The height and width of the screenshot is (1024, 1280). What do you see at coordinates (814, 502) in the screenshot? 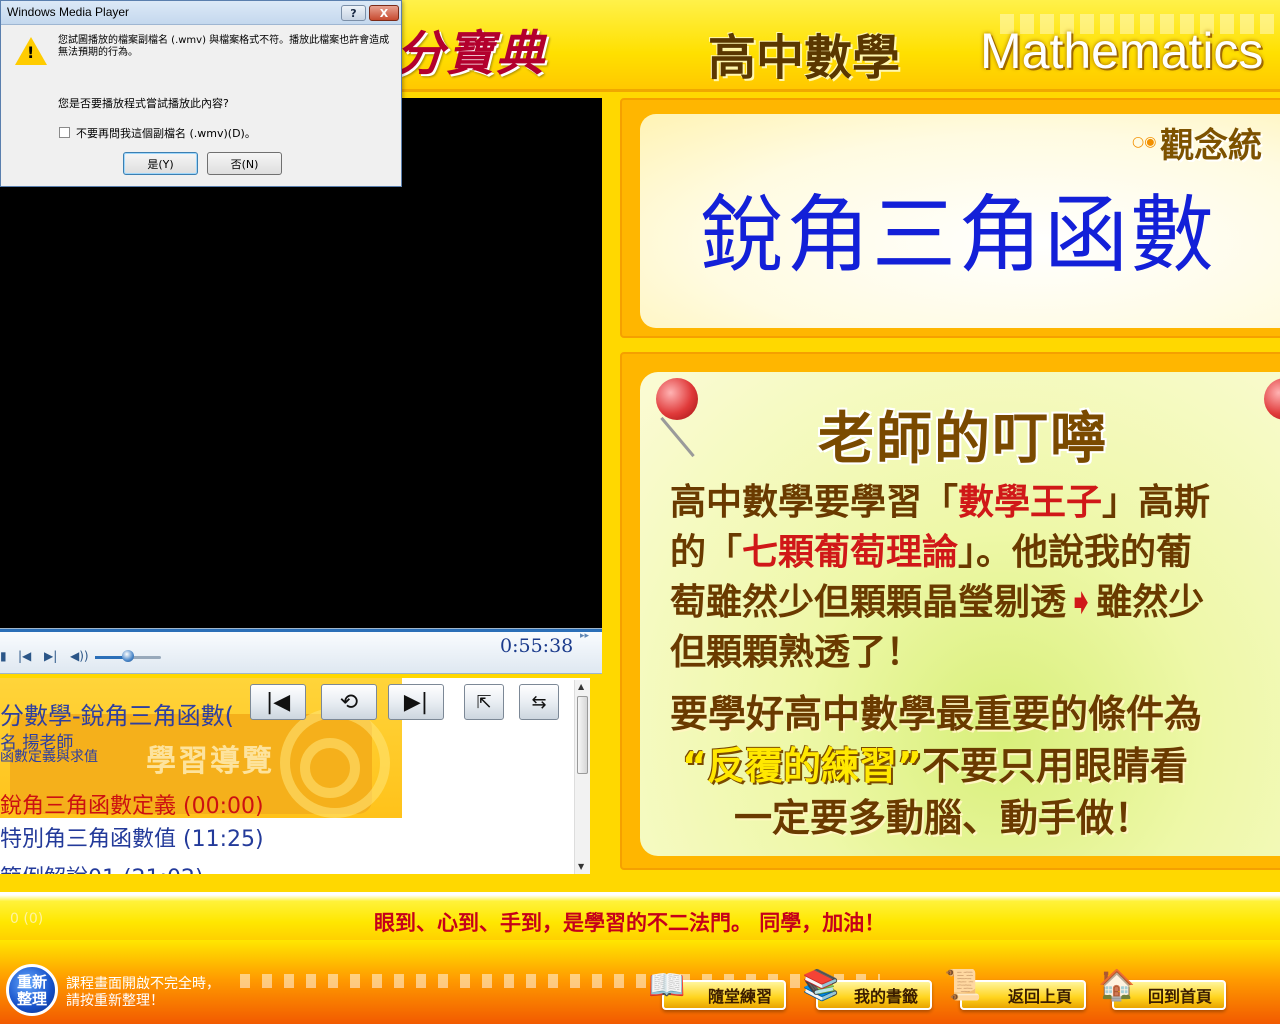
I see `tips-text-segment: 高中數學要學習「` at bounding box center [814, 502].